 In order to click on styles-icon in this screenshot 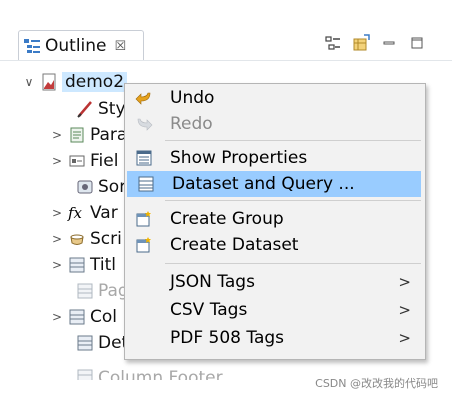, I will do `click(84, 109)`.